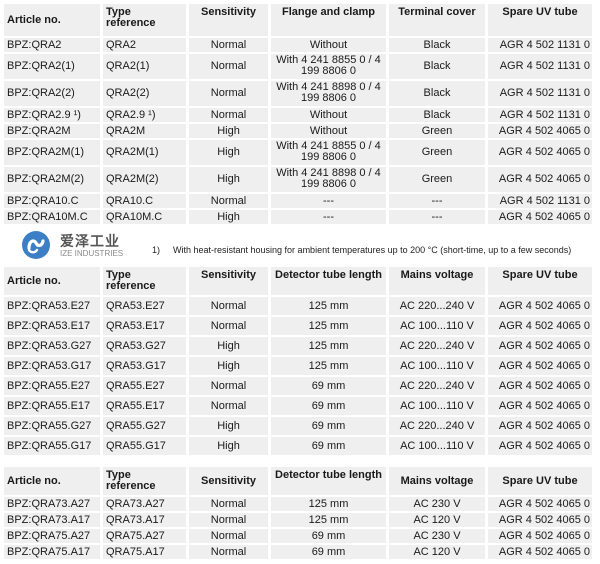 The width and height of the screenshot is (600, 564). Describe the element at coordinates (52, 201) in the screenshot. I see `cell-article-no: BPZ:QRA10.C` at that location.